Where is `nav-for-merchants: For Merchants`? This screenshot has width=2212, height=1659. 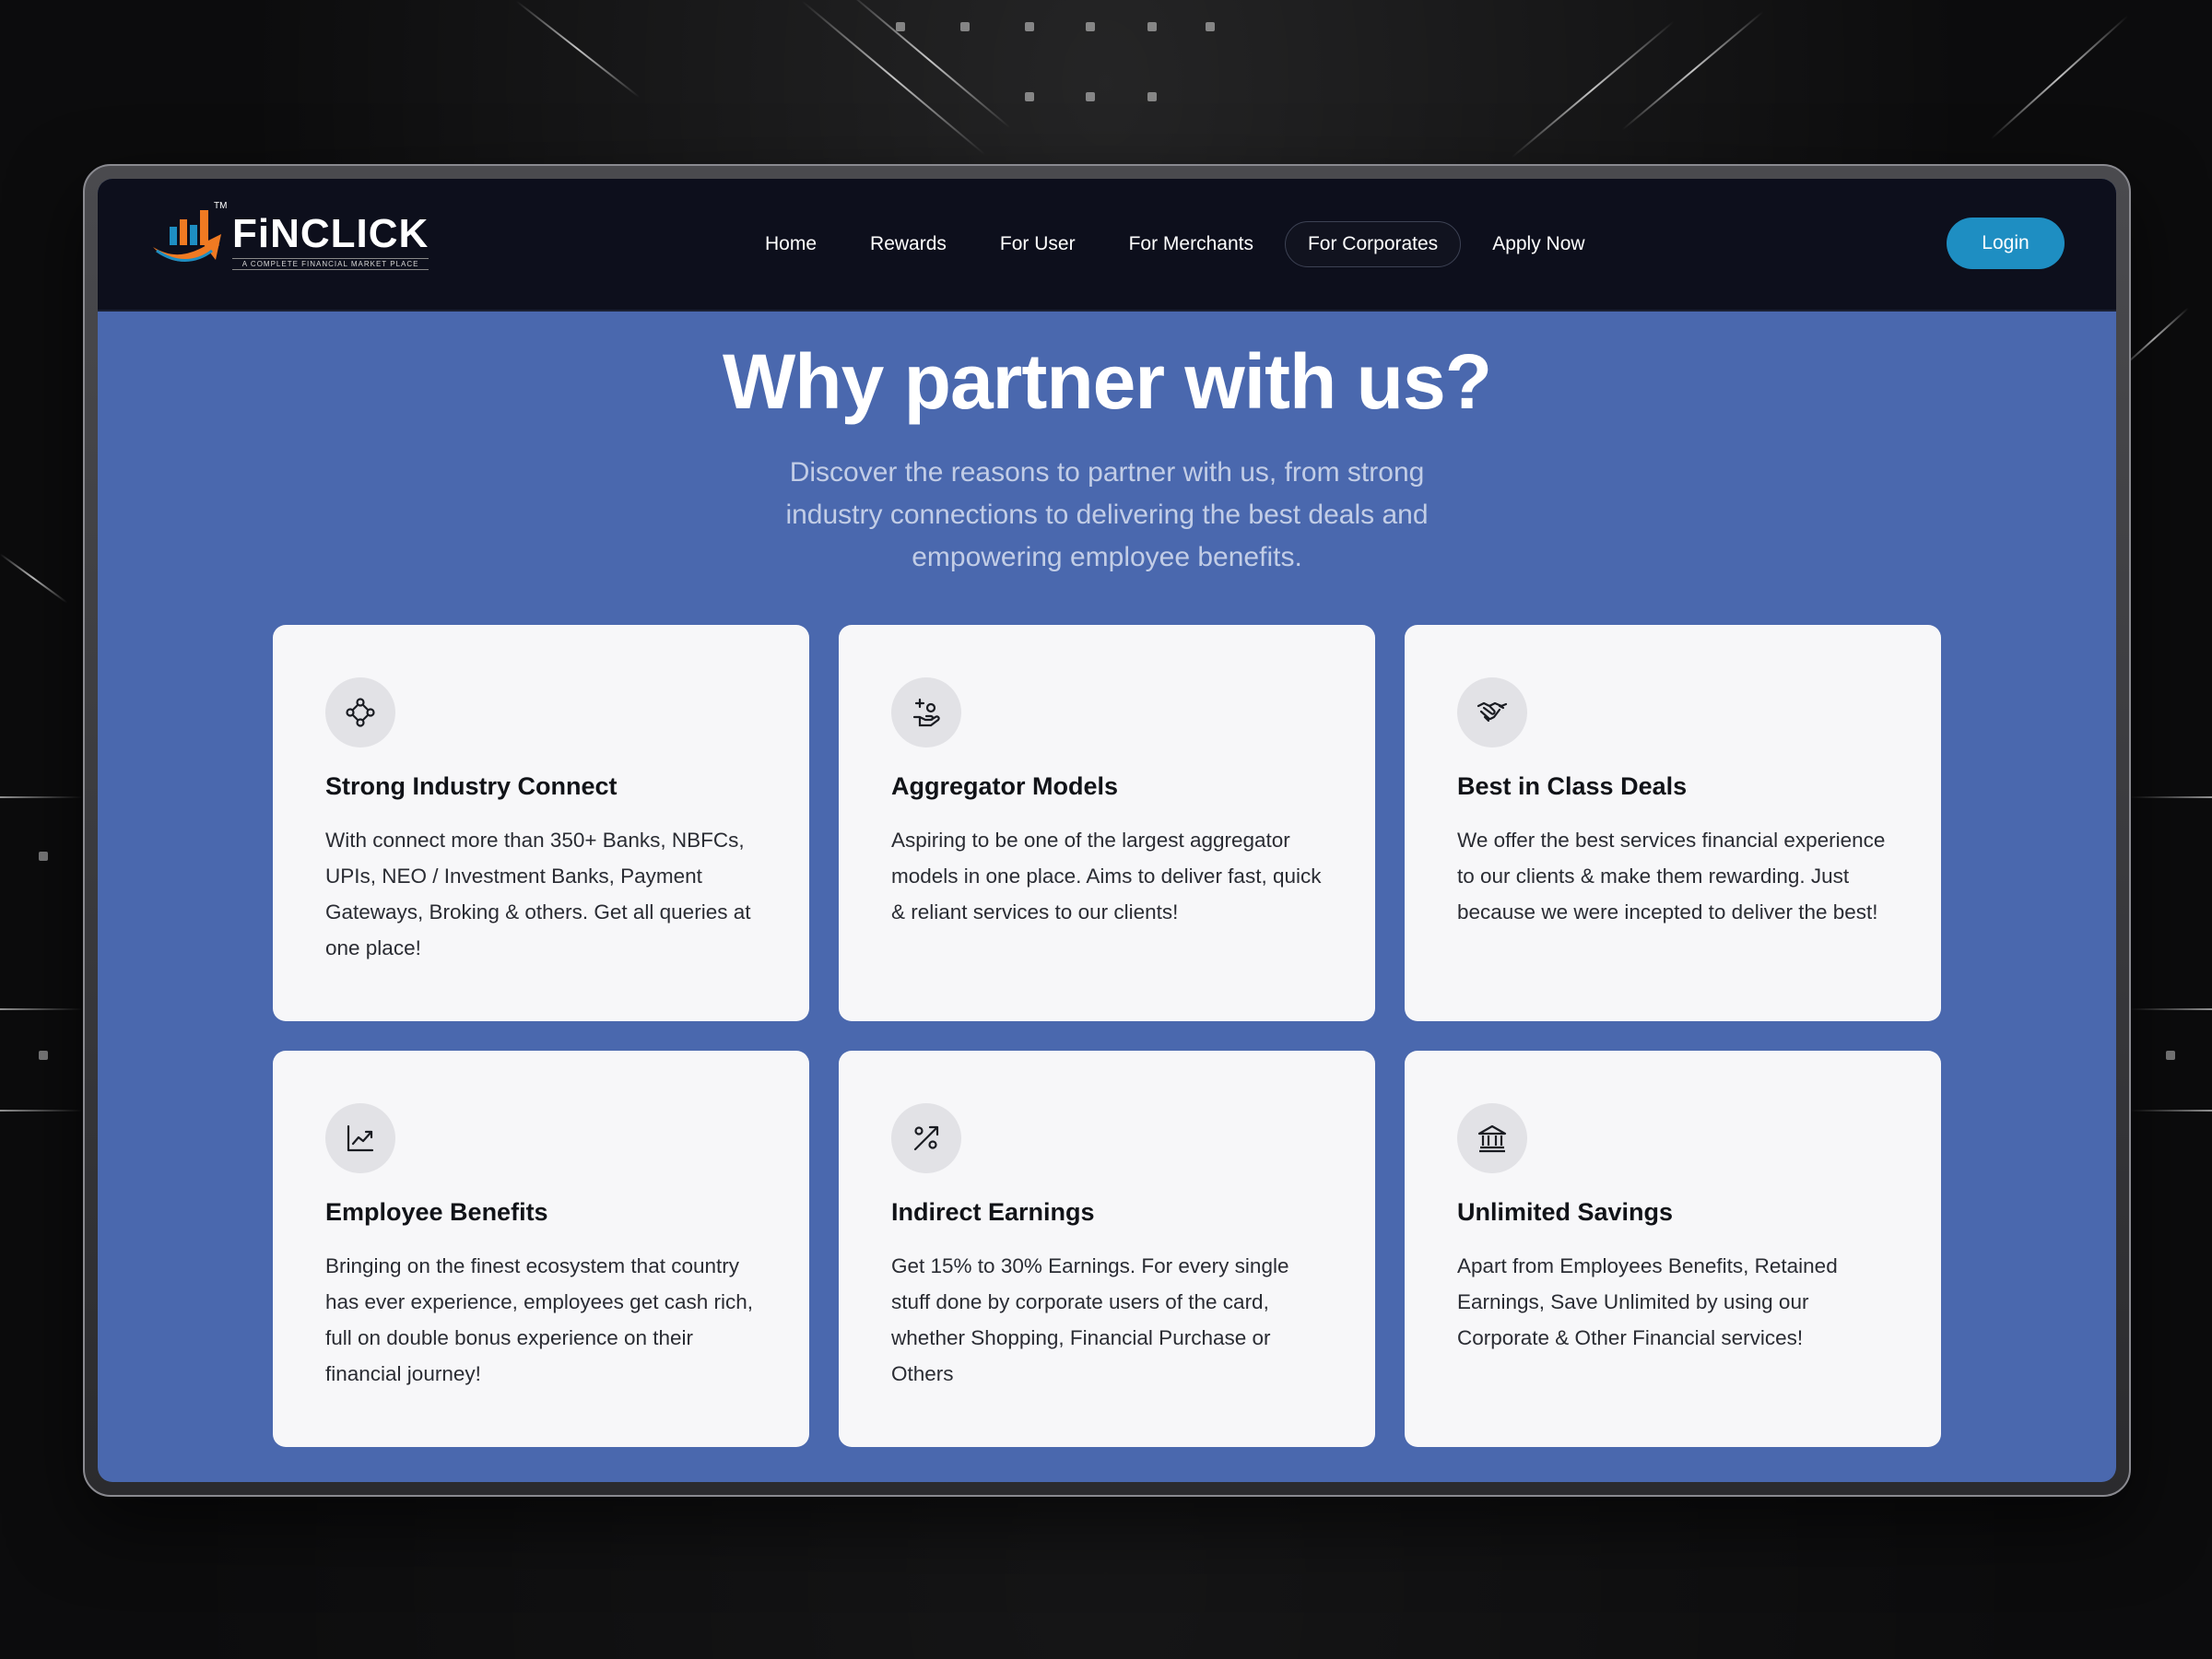 nav-for-merchants: For Merchants is located at coordinates (1191, 244).